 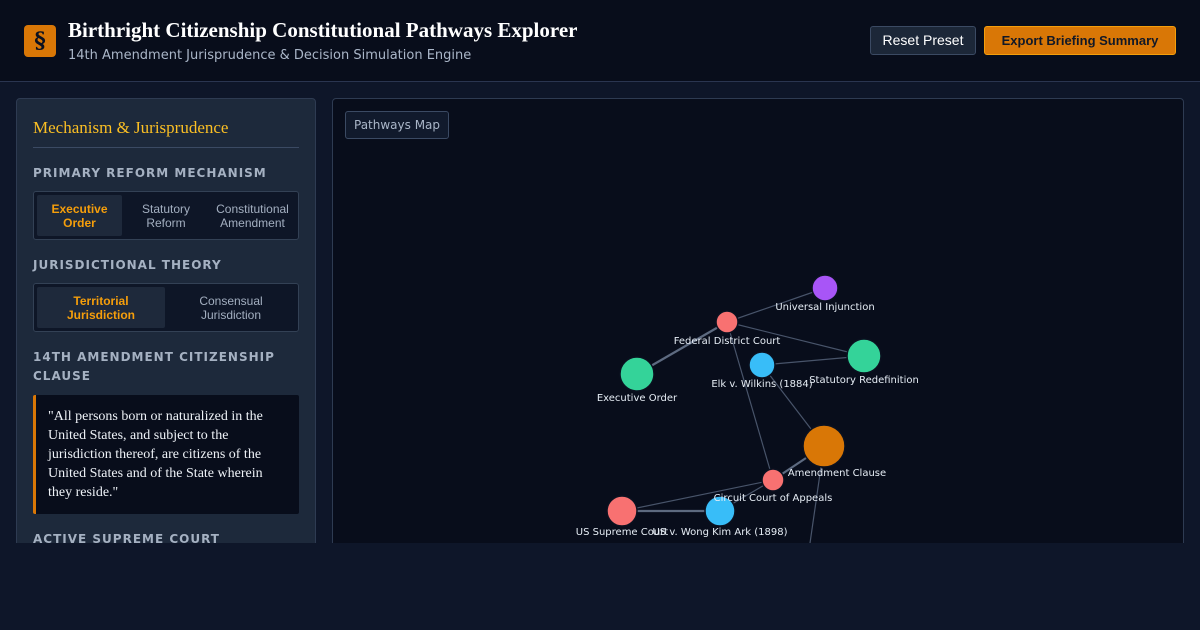 What do you see at coordinates (1080, 40) in the screenshot?
I see `export-briefing-button: Export Briefing Summary` at bounding box center [1080, 40].